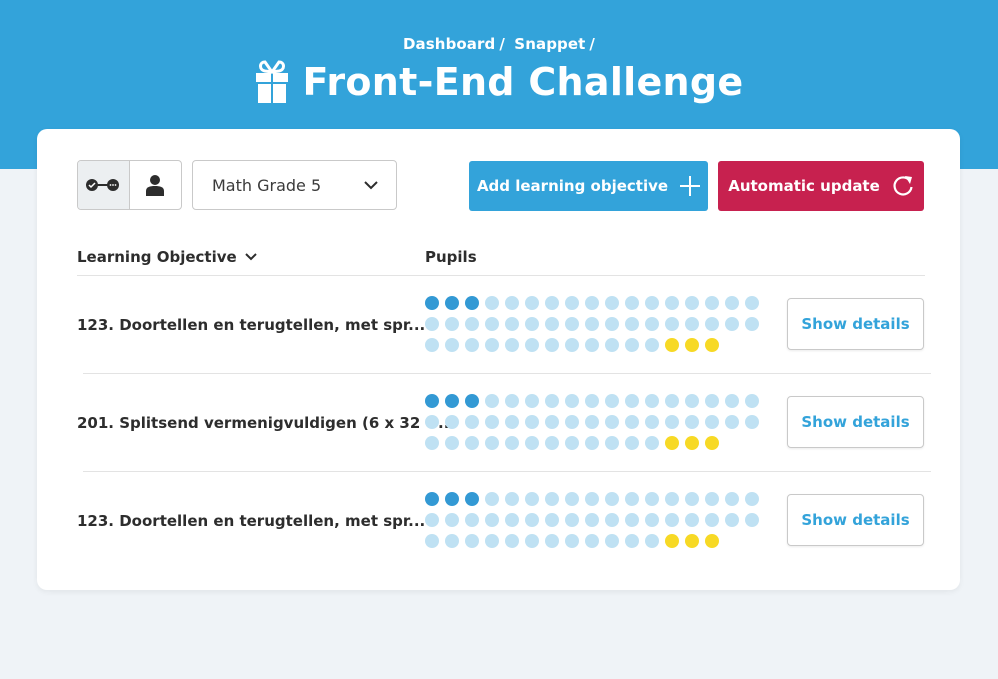 The image size is (998, 679). What do you see at coordinates (572, 186) in the screenshot?
I see `add-button-label: Add learning objective` at bounding box center [572, 186].